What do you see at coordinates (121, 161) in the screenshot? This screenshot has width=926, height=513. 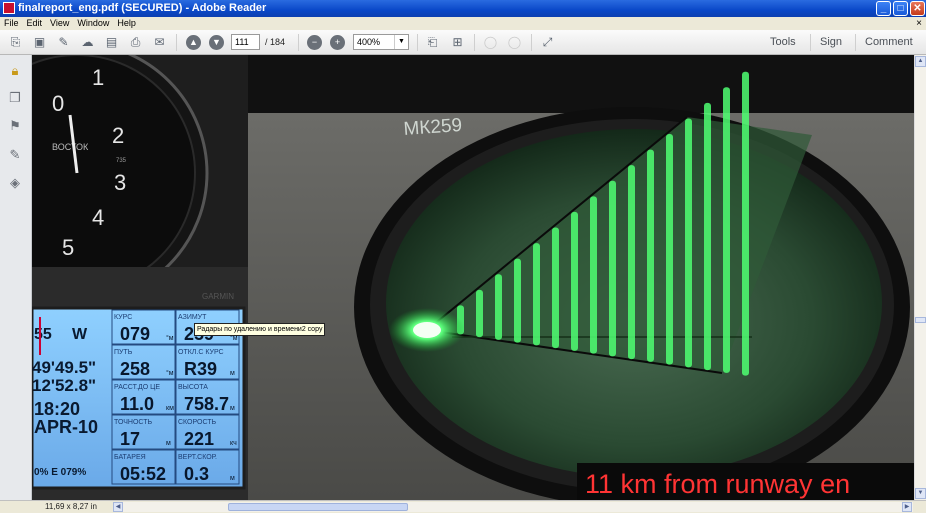 I see `clock-mark: 735` at bounding box center [121, 161].